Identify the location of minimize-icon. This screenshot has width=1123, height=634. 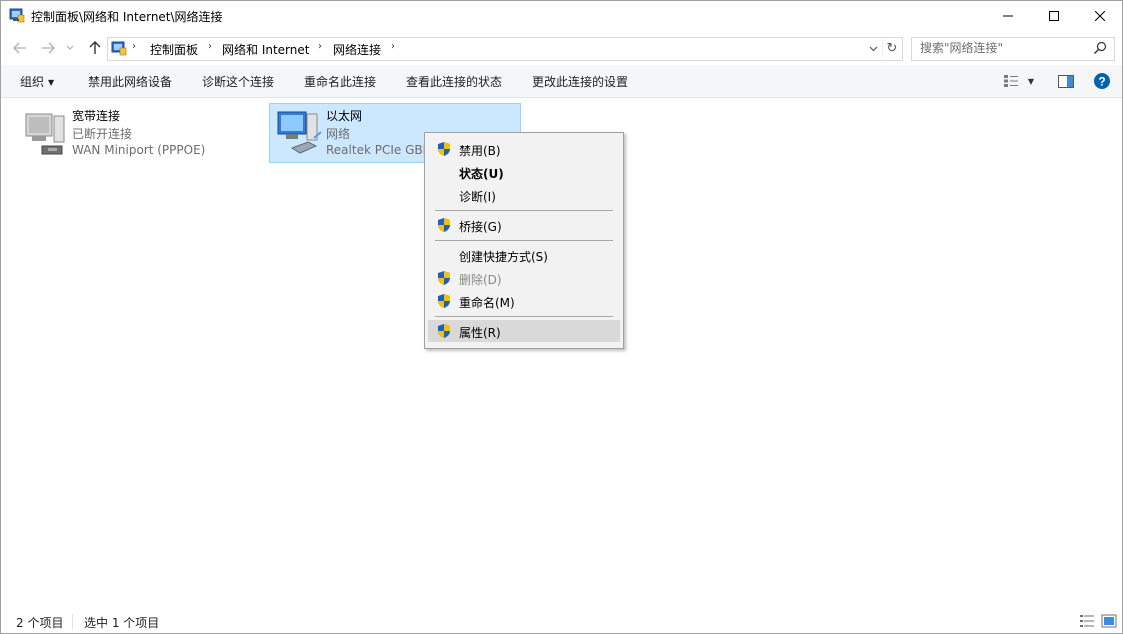
(1008, 16).